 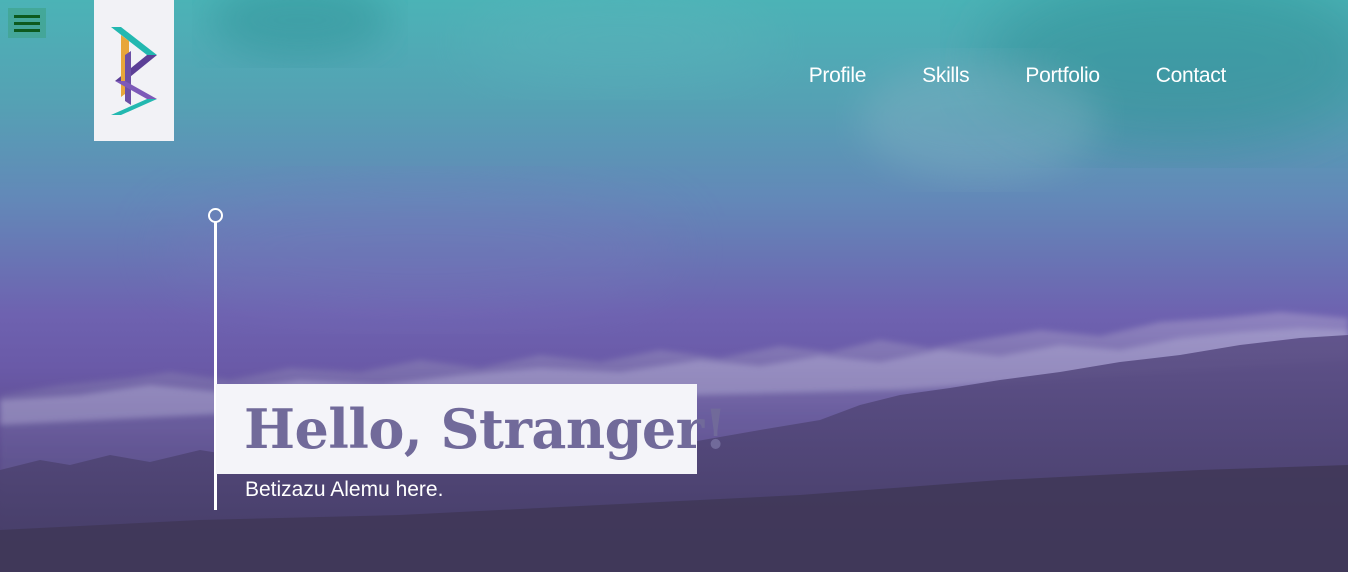 What do you see at coordinates (1191, 76) in the screenshot?
I see `nav-item-contact: Contact` at bounding box center [1191, 76].